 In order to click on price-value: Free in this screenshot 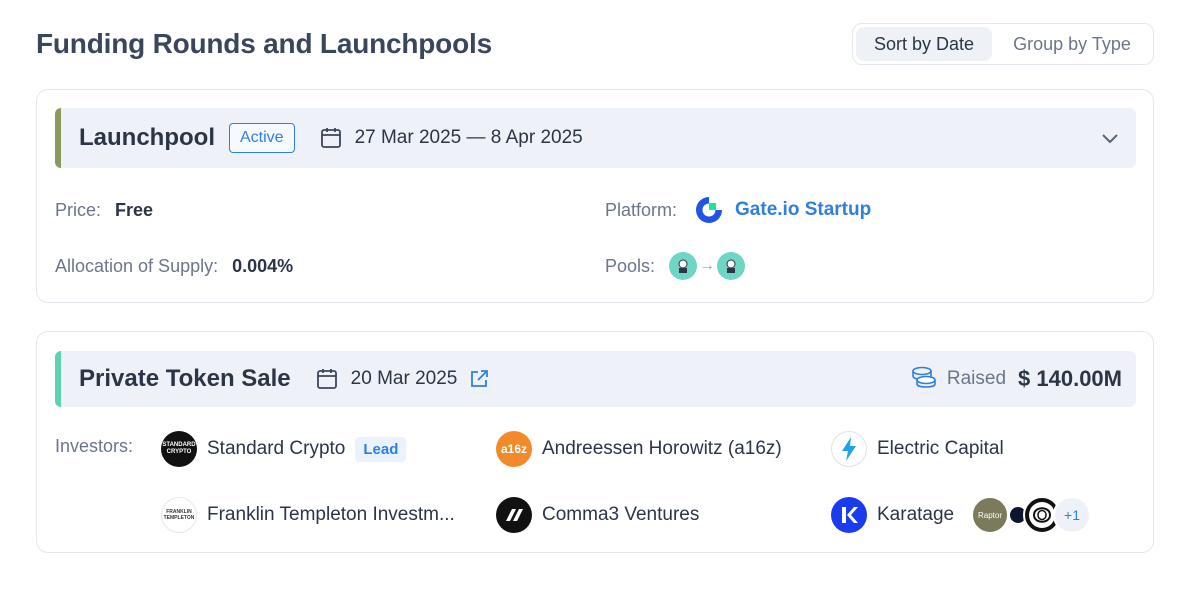, I will do `click(134, 210)`.